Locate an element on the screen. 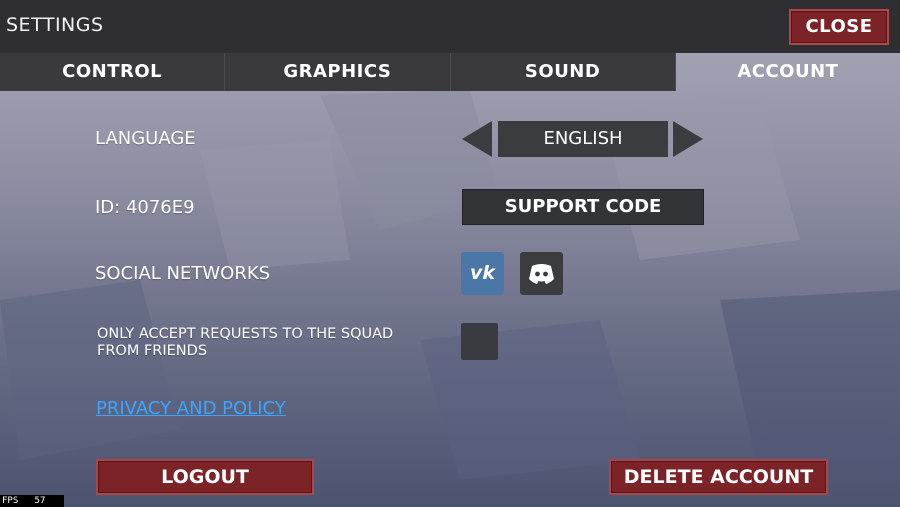 Image resolution: width=900 pixels, height=507 pixels. account-id-label: ID: 4076E9 is located at coordinates (145, 207).